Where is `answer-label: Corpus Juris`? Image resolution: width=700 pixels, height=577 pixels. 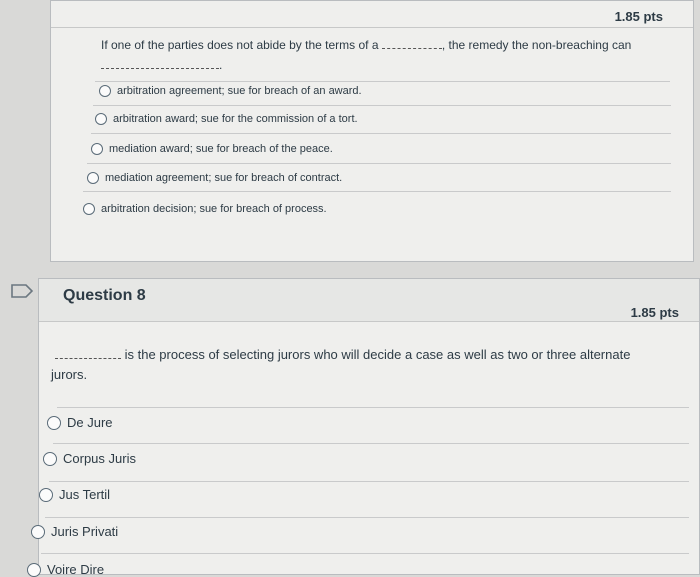
answer-label: Corpus Juris is located at coordinates (99, 458).